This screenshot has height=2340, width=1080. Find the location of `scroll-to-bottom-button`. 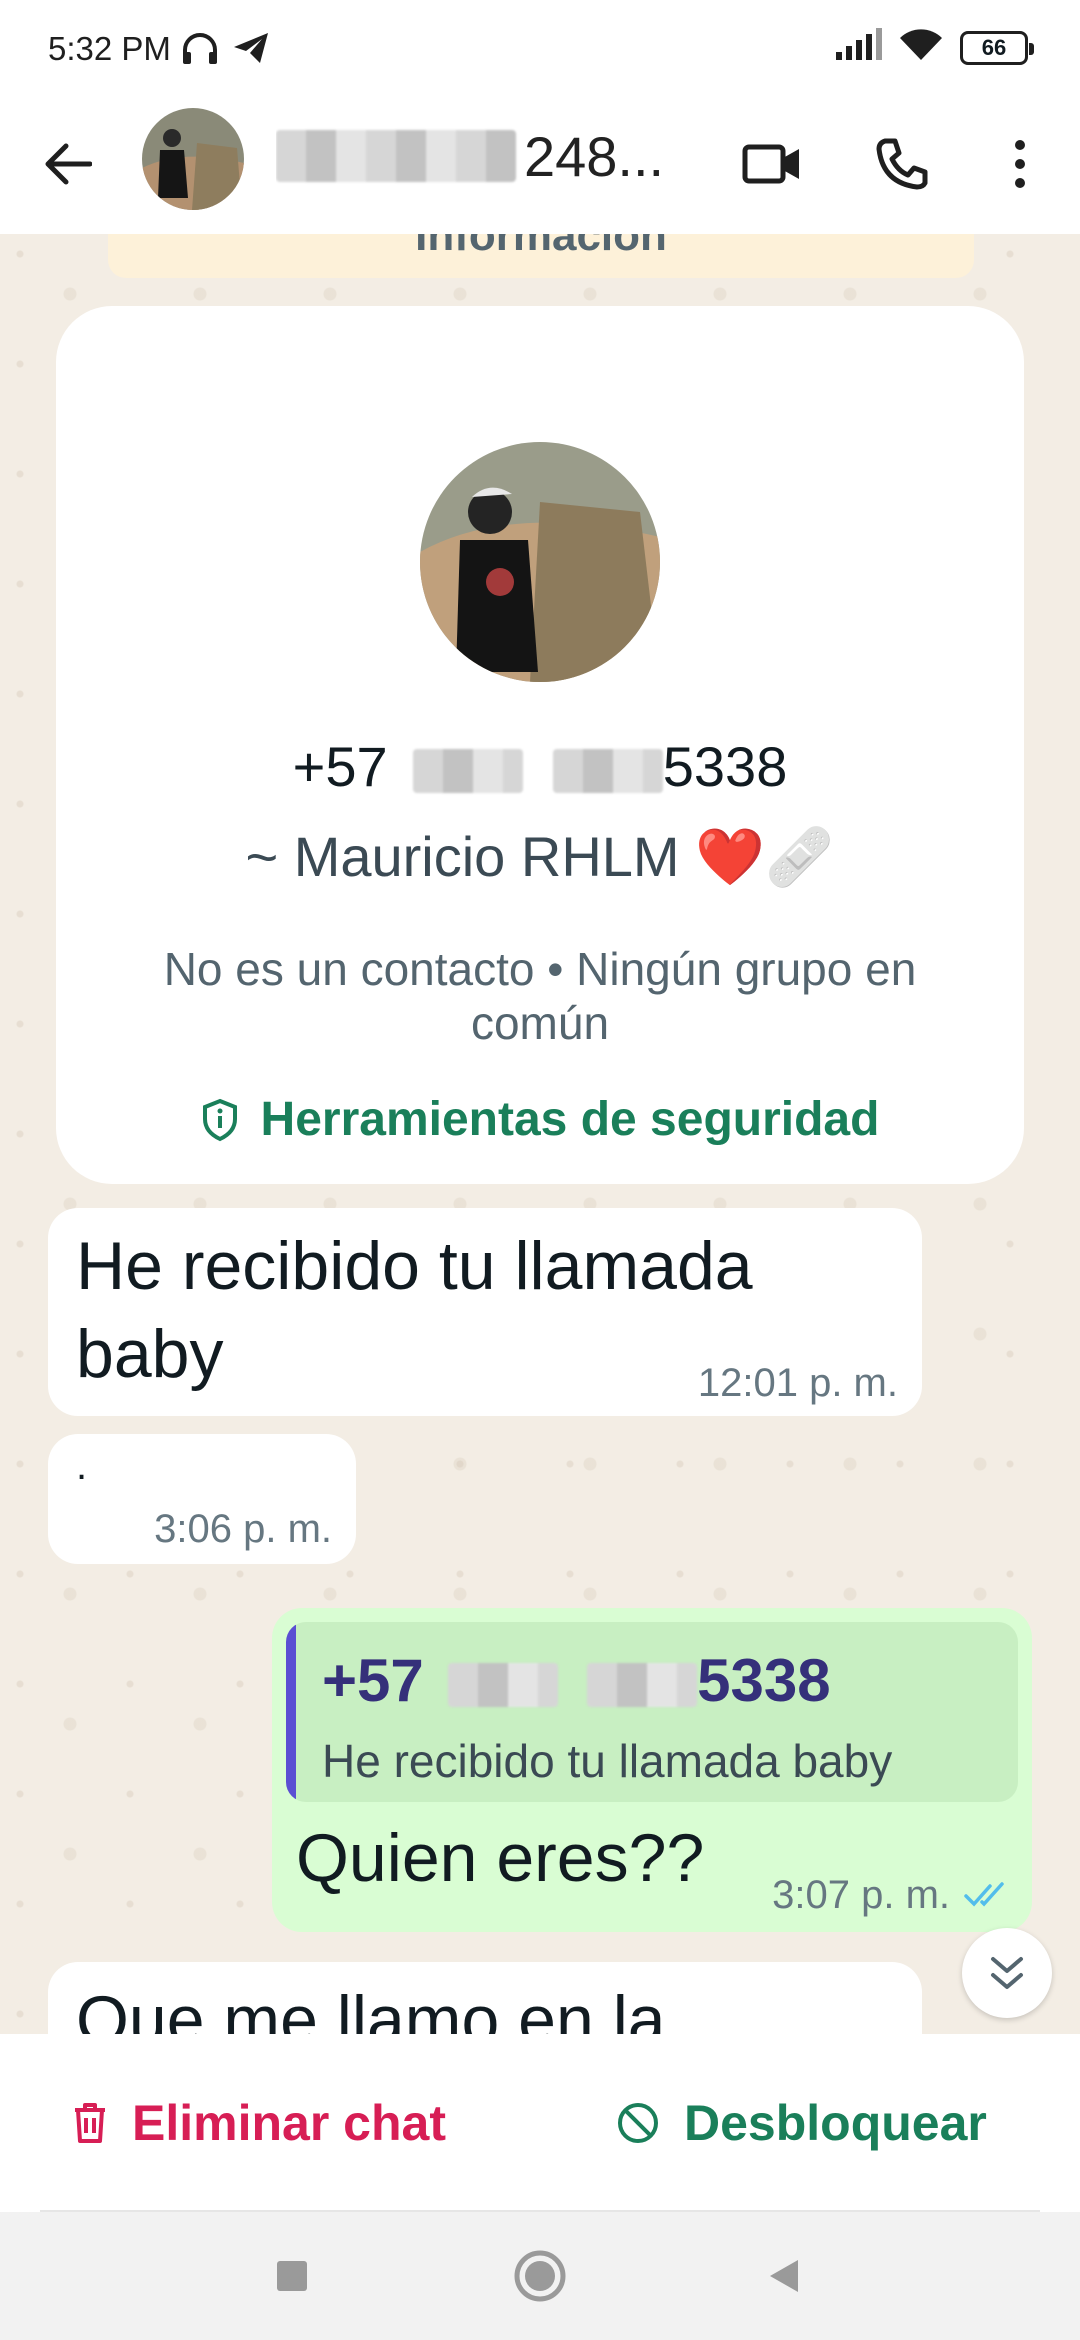

scroll-to-bottom-button is located at coordinates (1007, 1973).